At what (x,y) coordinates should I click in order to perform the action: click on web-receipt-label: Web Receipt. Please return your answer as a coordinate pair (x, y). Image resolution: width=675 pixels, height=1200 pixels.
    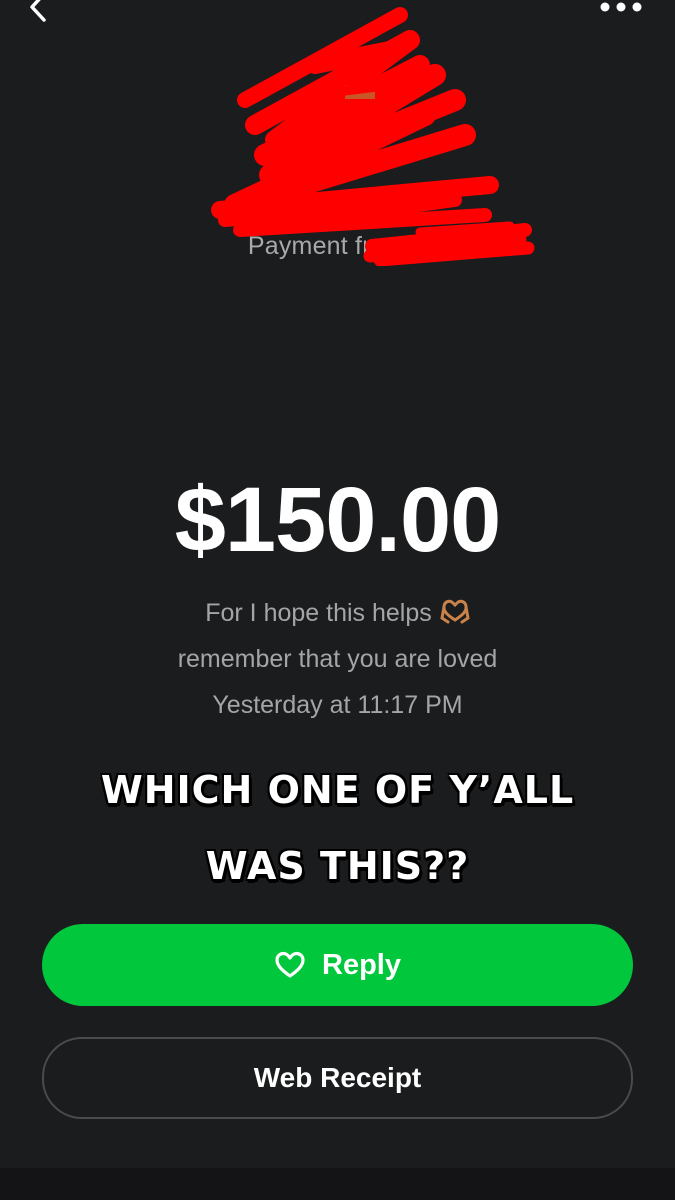
    Looking at the image, I should click on (337, 1077).